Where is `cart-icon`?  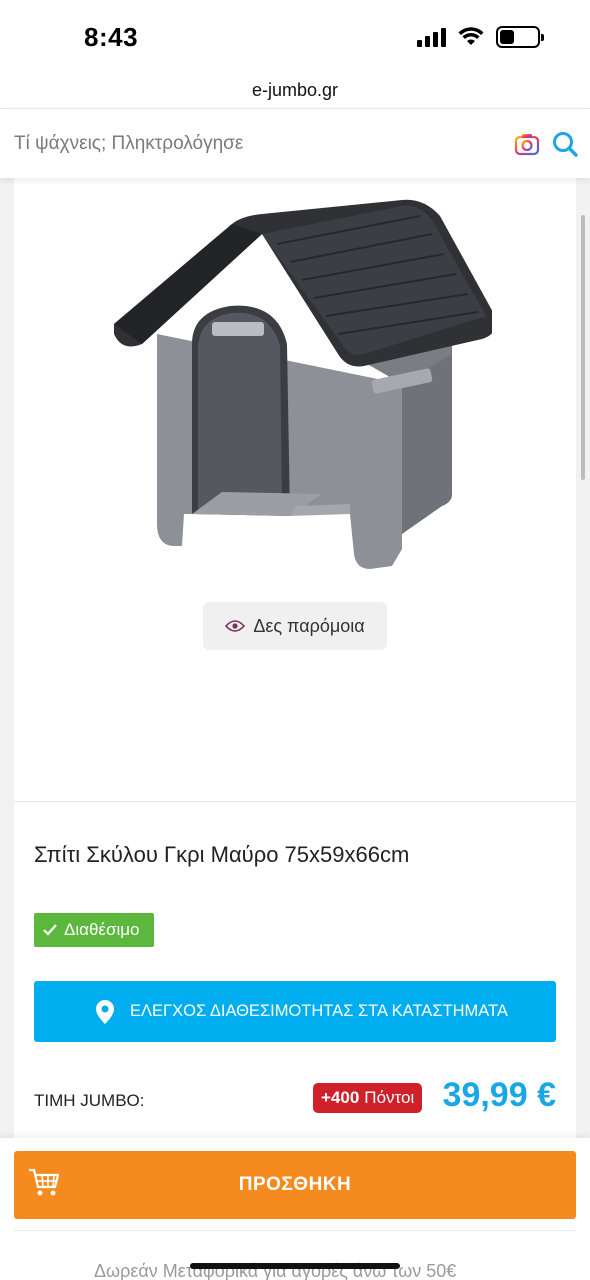 cart-icon is located at coordinates (44, 1182).